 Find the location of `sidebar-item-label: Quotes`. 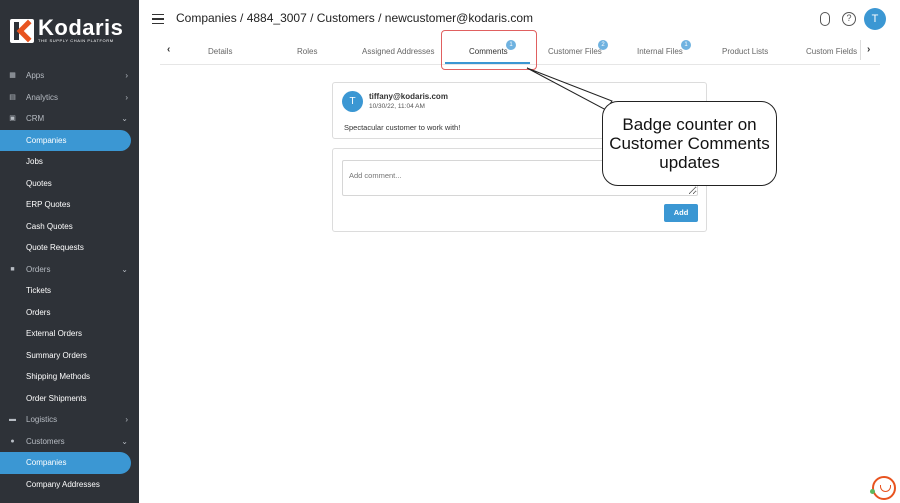

sidebar-item-label: Quotes is located at coordinates (39, 183).